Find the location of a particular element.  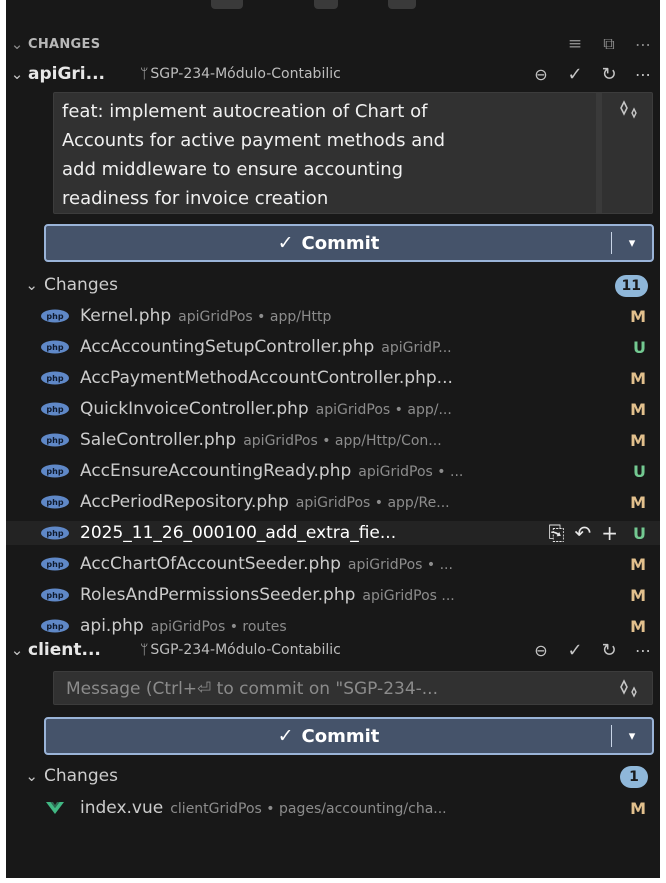

open-file-icon: ⎘ is located at coordinates (556, 533).